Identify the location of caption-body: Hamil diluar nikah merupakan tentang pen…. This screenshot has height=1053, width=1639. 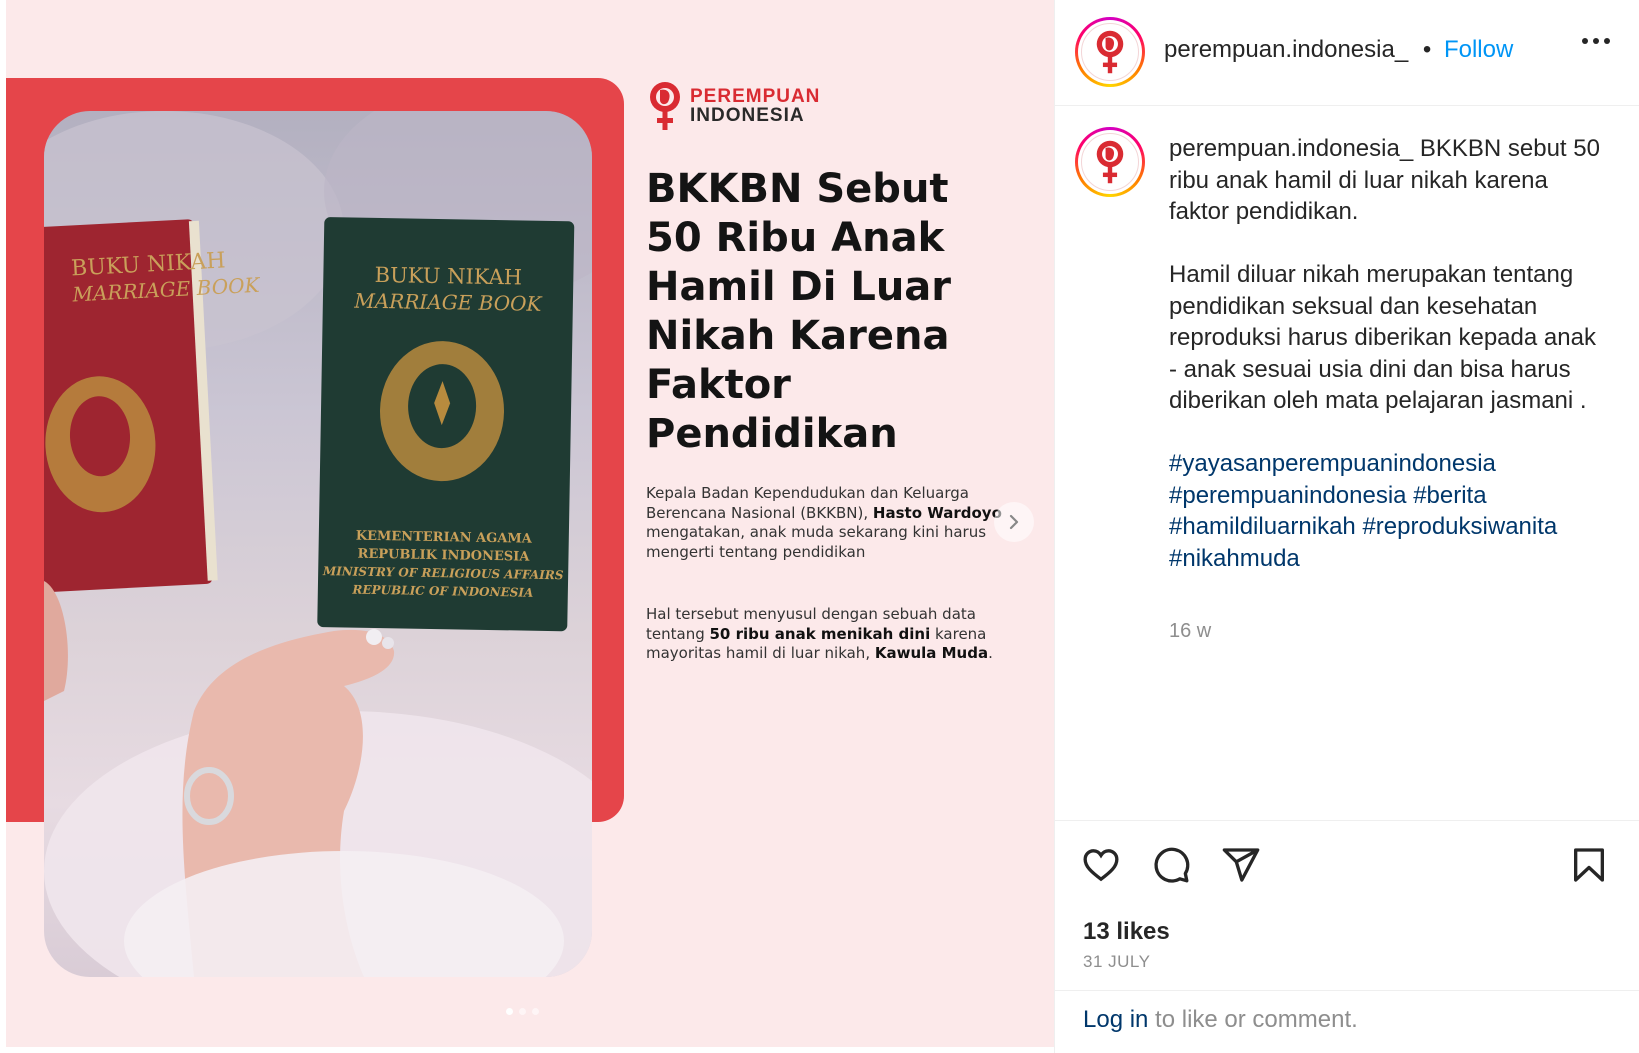
(1382, 337).